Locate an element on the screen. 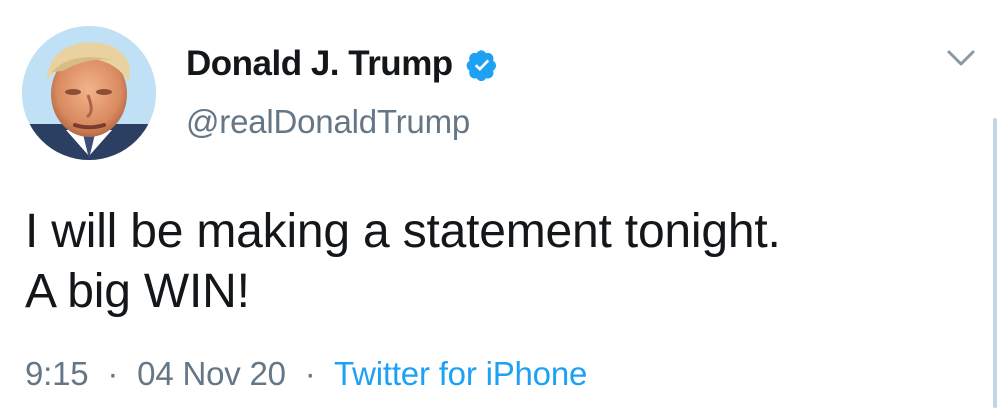 This screenshot has width=1000, height=420. tweet-header: Donald J. Trump @realDonaldTrump is located at coordinates (342, 92).